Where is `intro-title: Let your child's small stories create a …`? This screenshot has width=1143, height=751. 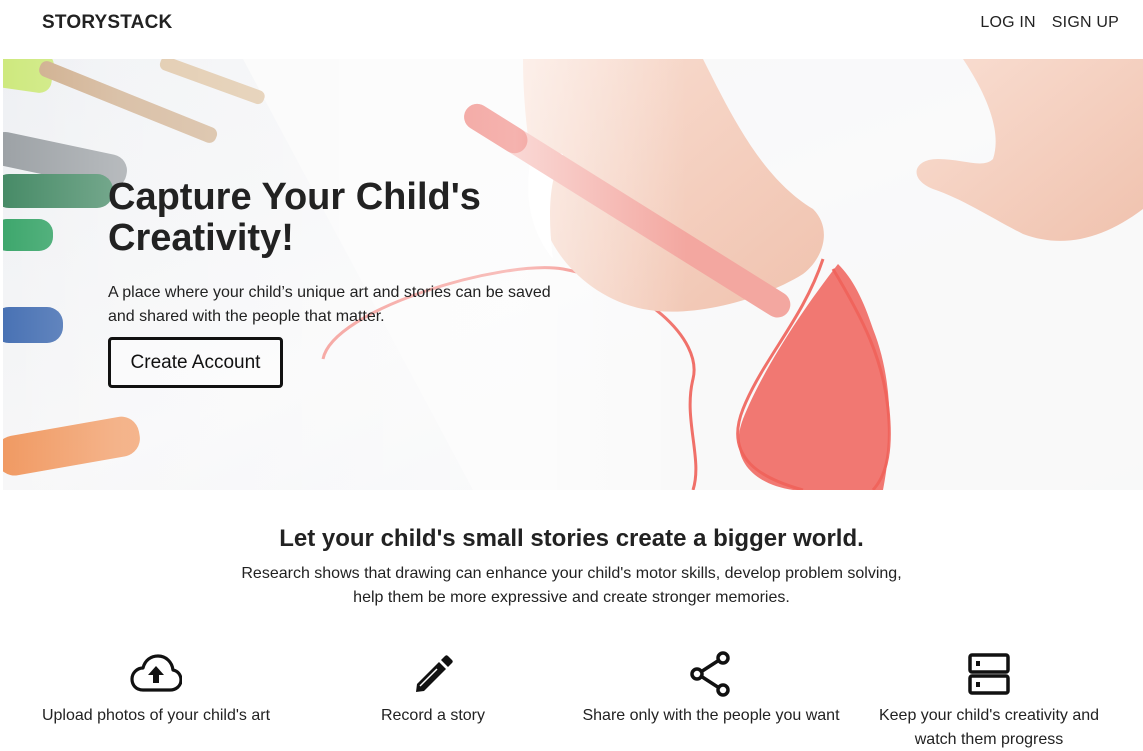
intro-title: Let your child's small stories create a … is located at coordinates (571, 538).